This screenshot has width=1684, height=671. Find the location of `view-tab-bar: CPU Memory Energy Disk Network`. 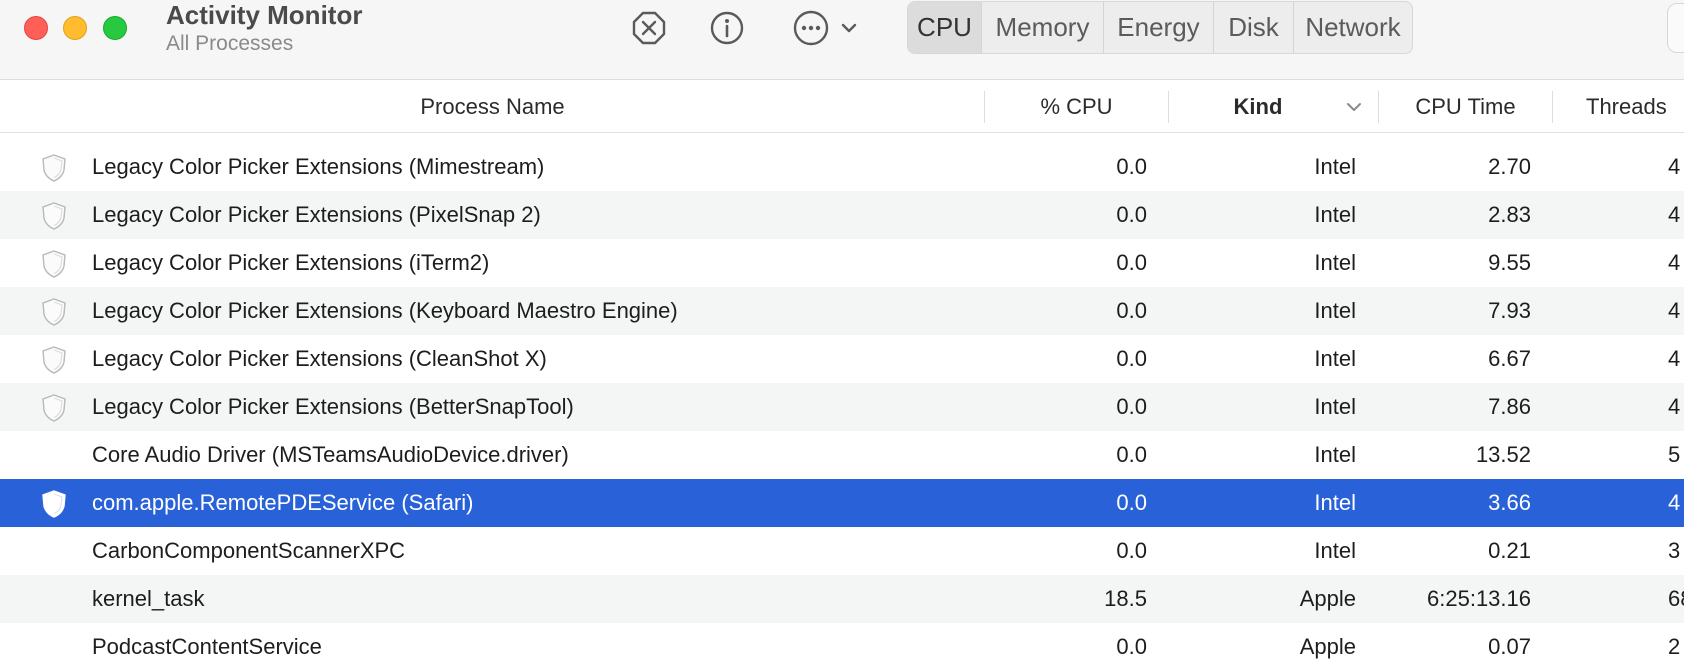

view-tab-bar: CPU Memory Energy Disk Network is located at coordinates (1160, 27).